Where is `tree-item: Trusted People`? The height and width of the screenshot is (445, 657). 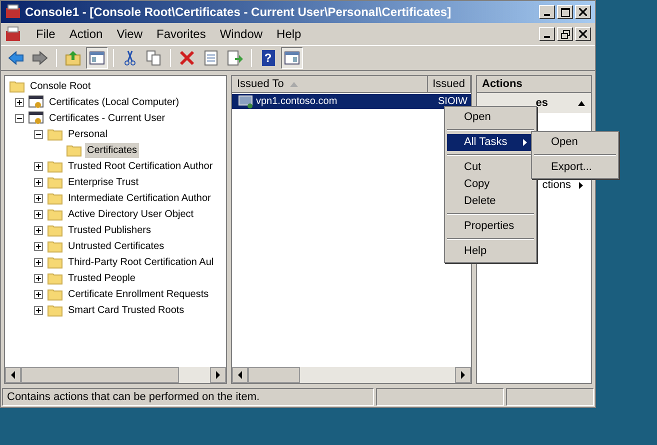
tree-item: Trusted People is located at coordinates (102, 278).